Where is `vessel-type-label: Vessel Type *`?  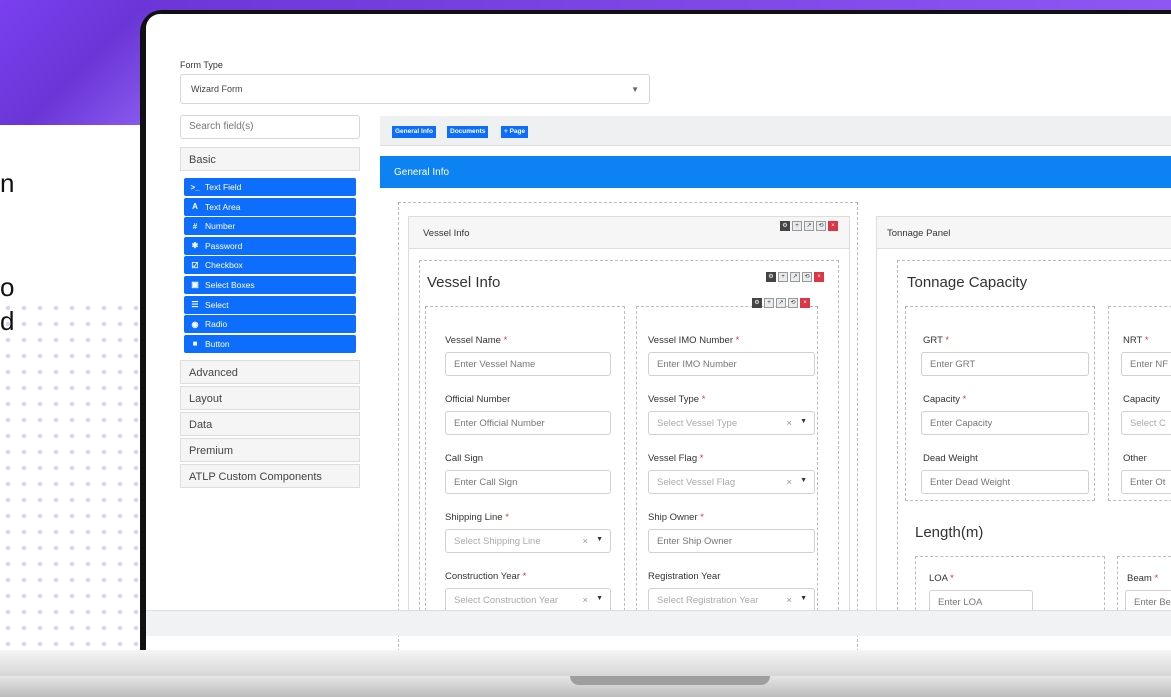
vessel-type-label: Vessel Type * is located at coordinates (676, 399).